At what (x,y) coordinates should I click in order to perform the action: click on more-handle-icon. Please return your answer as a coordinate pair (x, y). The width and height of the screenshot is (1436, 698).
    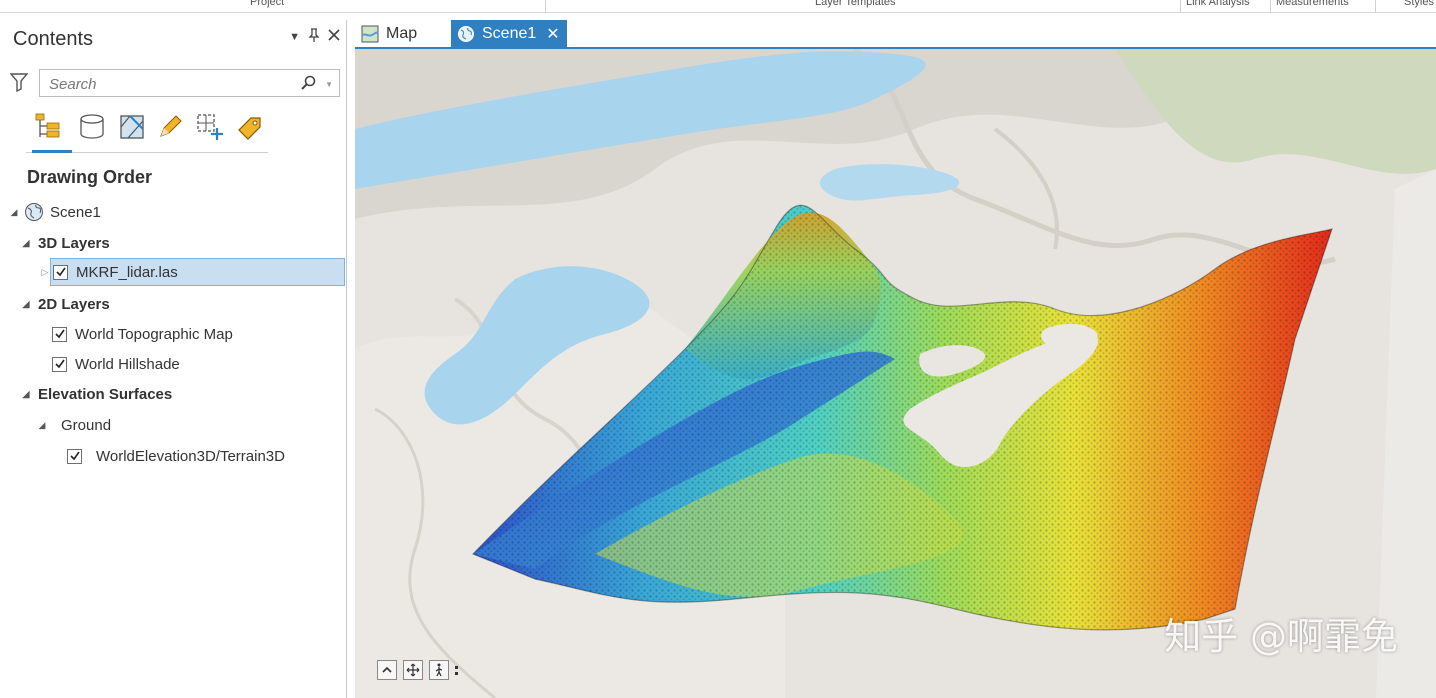
    Looking at the image, I should click on (458, 670).